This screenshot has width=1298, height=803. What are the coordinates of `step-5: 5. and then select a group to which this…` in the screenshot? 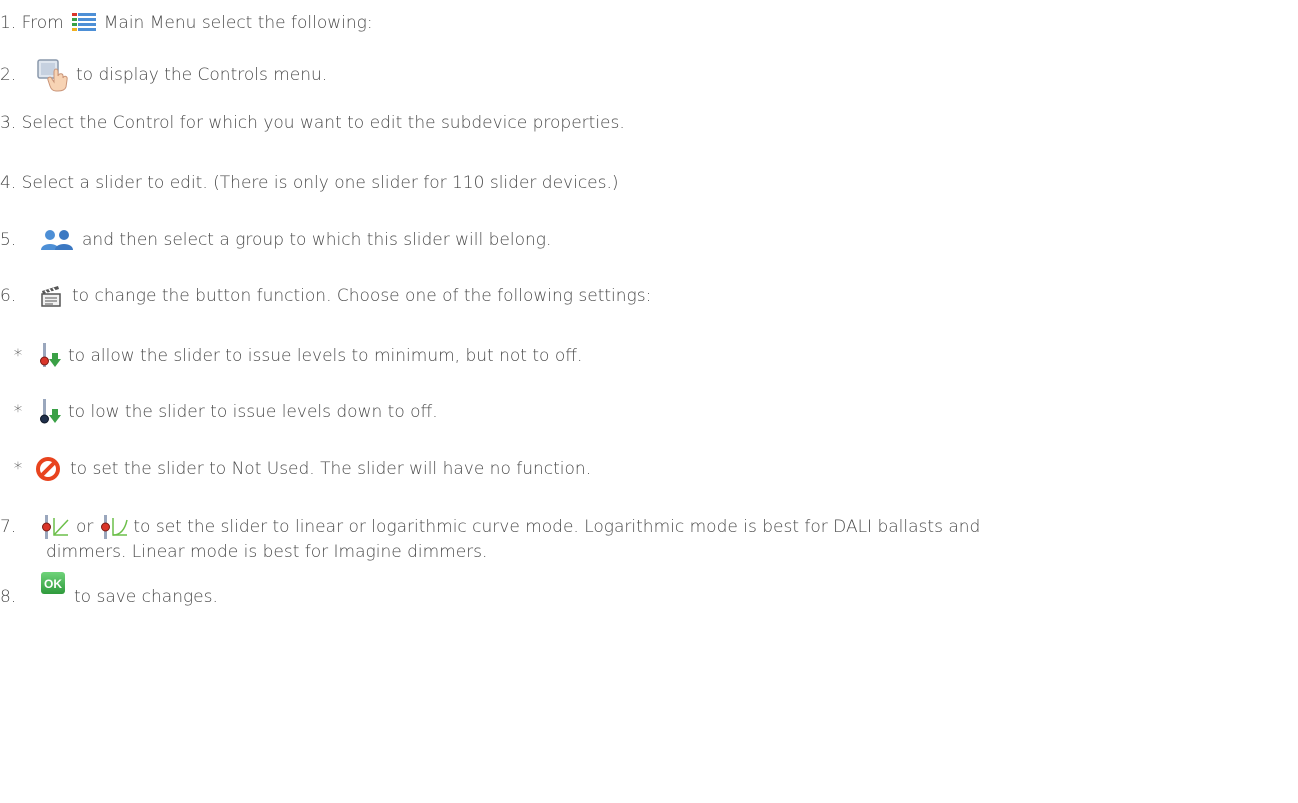 It's located at (275, 240).